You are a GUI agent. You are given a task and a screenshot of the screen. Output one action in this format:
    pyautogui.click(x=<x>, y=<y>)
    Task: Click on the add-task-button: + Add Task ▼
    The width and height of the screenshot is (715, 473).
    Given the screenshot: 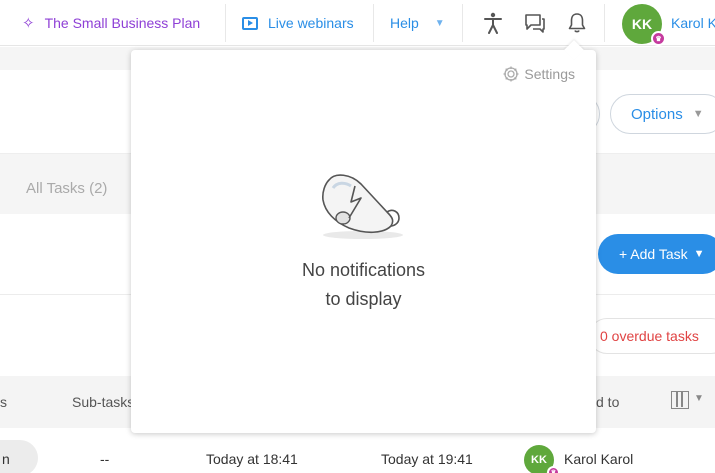 What is the action you would take?
    pyautogui.click(x=656, y=254)
    